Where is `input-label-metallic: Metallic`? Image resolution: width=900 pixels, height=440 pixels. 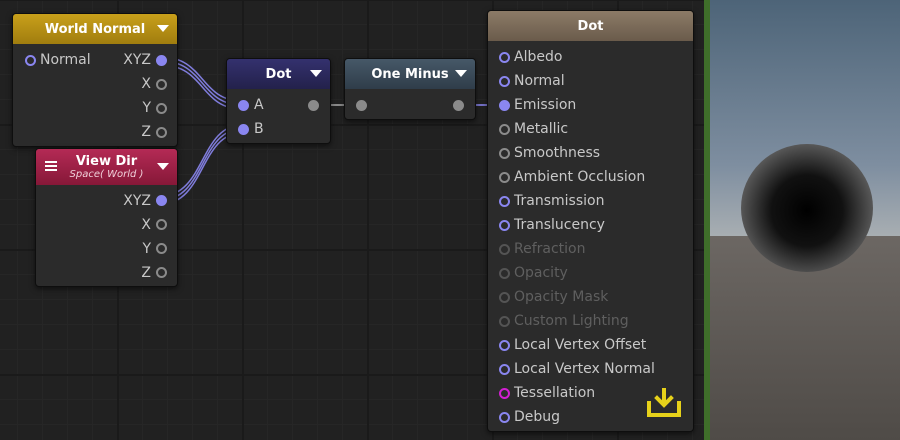 input-label-metallic: Metallic is located at coordinates (541, 129).